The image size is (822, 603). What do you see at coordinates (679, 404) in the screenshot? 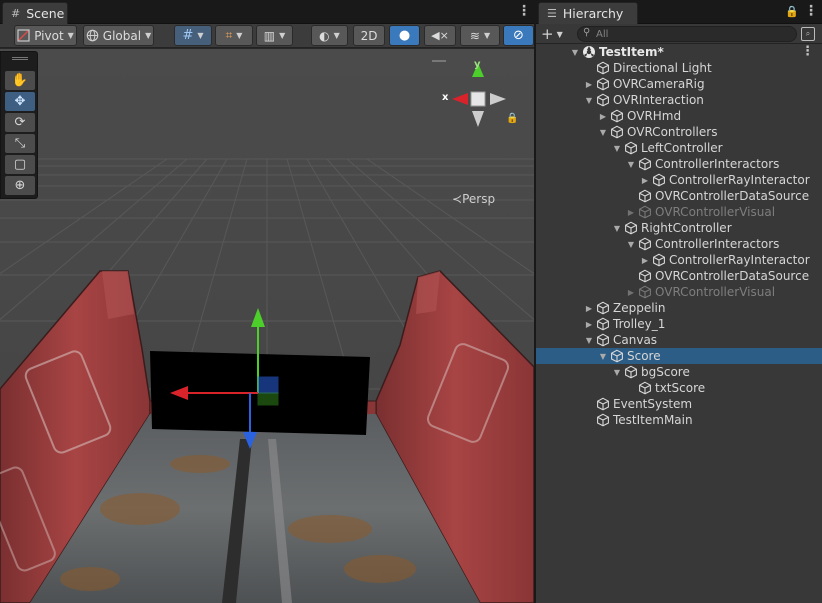
I see `hierarchy-item: EventSystem` at bounding box center [679, 404].